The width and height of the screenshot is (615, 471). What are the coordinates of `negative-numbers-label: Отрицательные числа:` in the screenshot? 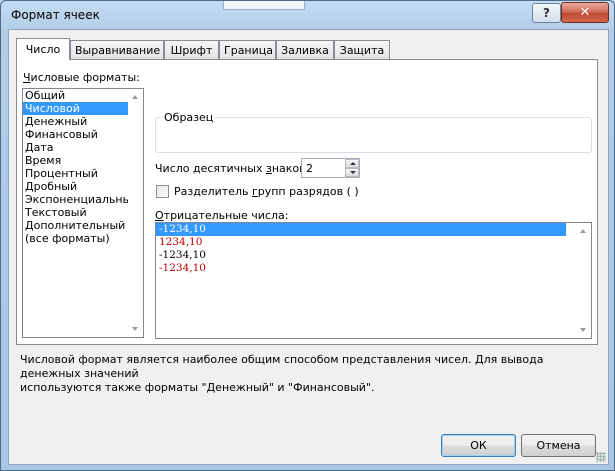 It's located at (221, 215).